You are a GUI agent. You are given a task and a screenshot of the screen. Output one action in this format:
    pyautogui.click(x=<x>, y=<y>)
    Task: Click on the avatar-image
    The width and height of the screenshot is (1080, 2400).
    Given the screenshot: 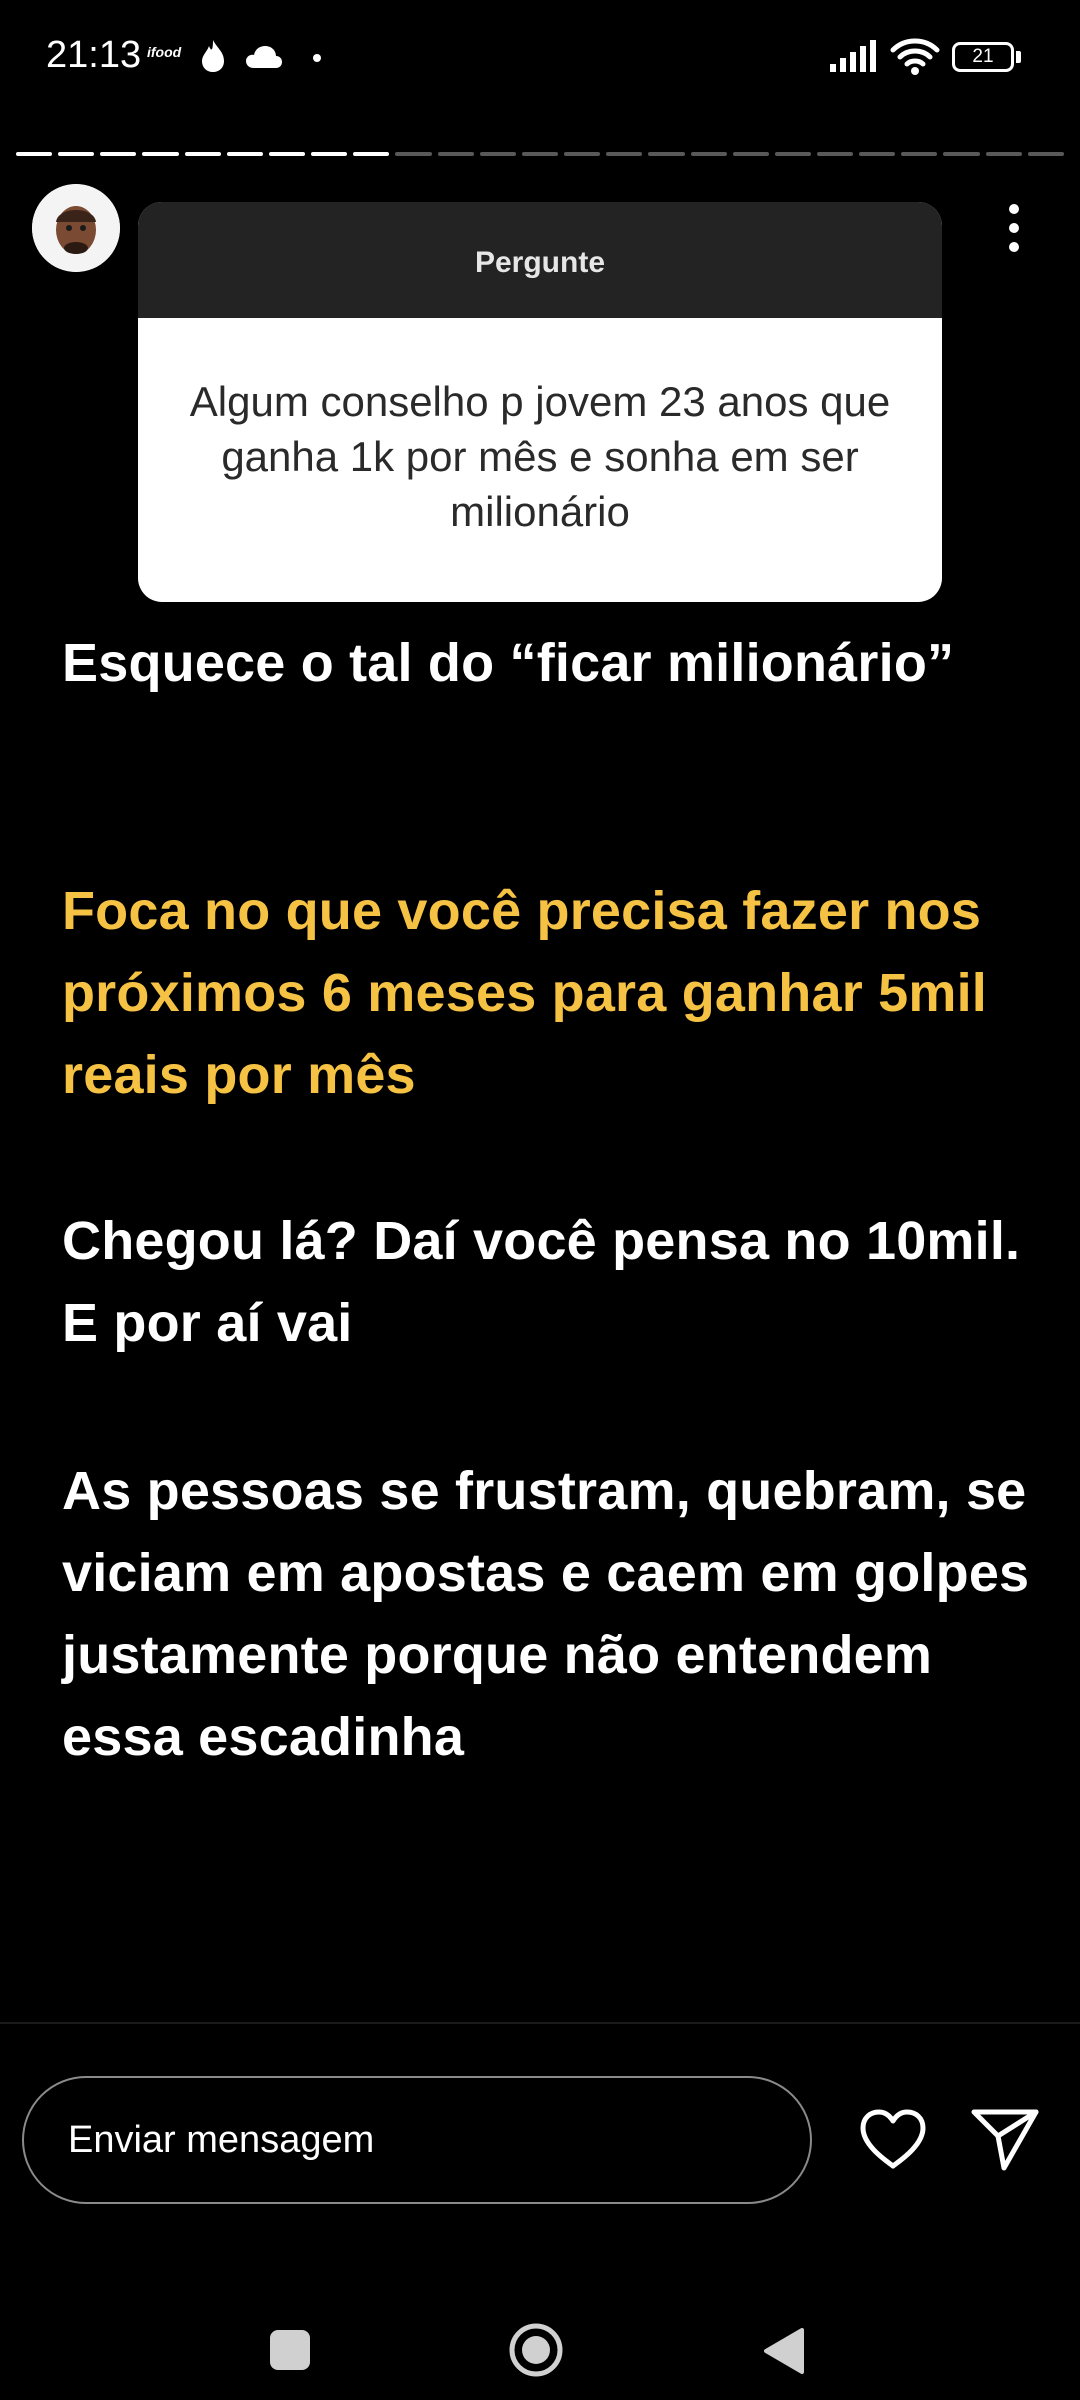 What is the action you would take?
    pyautogui.click(x=76, y=228)
    